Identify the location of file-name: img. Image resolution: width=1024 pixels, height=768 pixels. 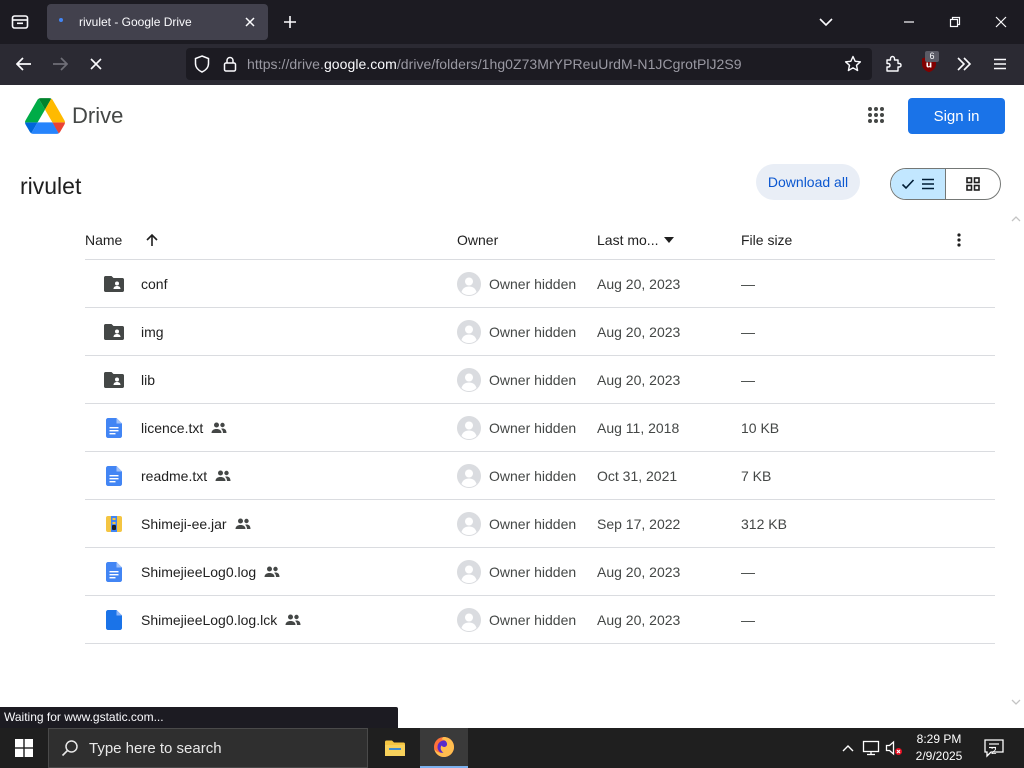
(152, 331).